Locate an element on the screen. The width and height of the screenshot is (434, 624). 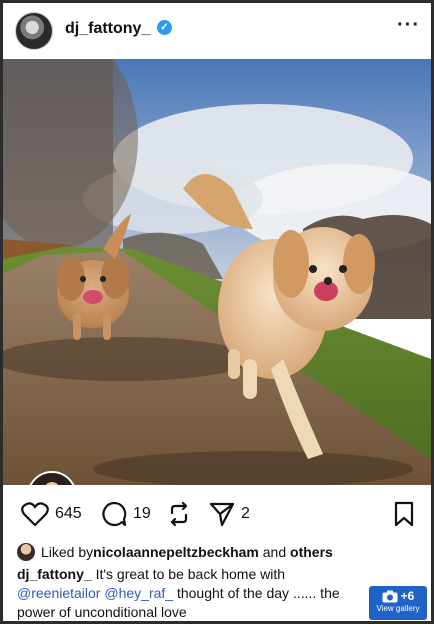
gallery-label: View gallery is located at coordinates (398, 608).